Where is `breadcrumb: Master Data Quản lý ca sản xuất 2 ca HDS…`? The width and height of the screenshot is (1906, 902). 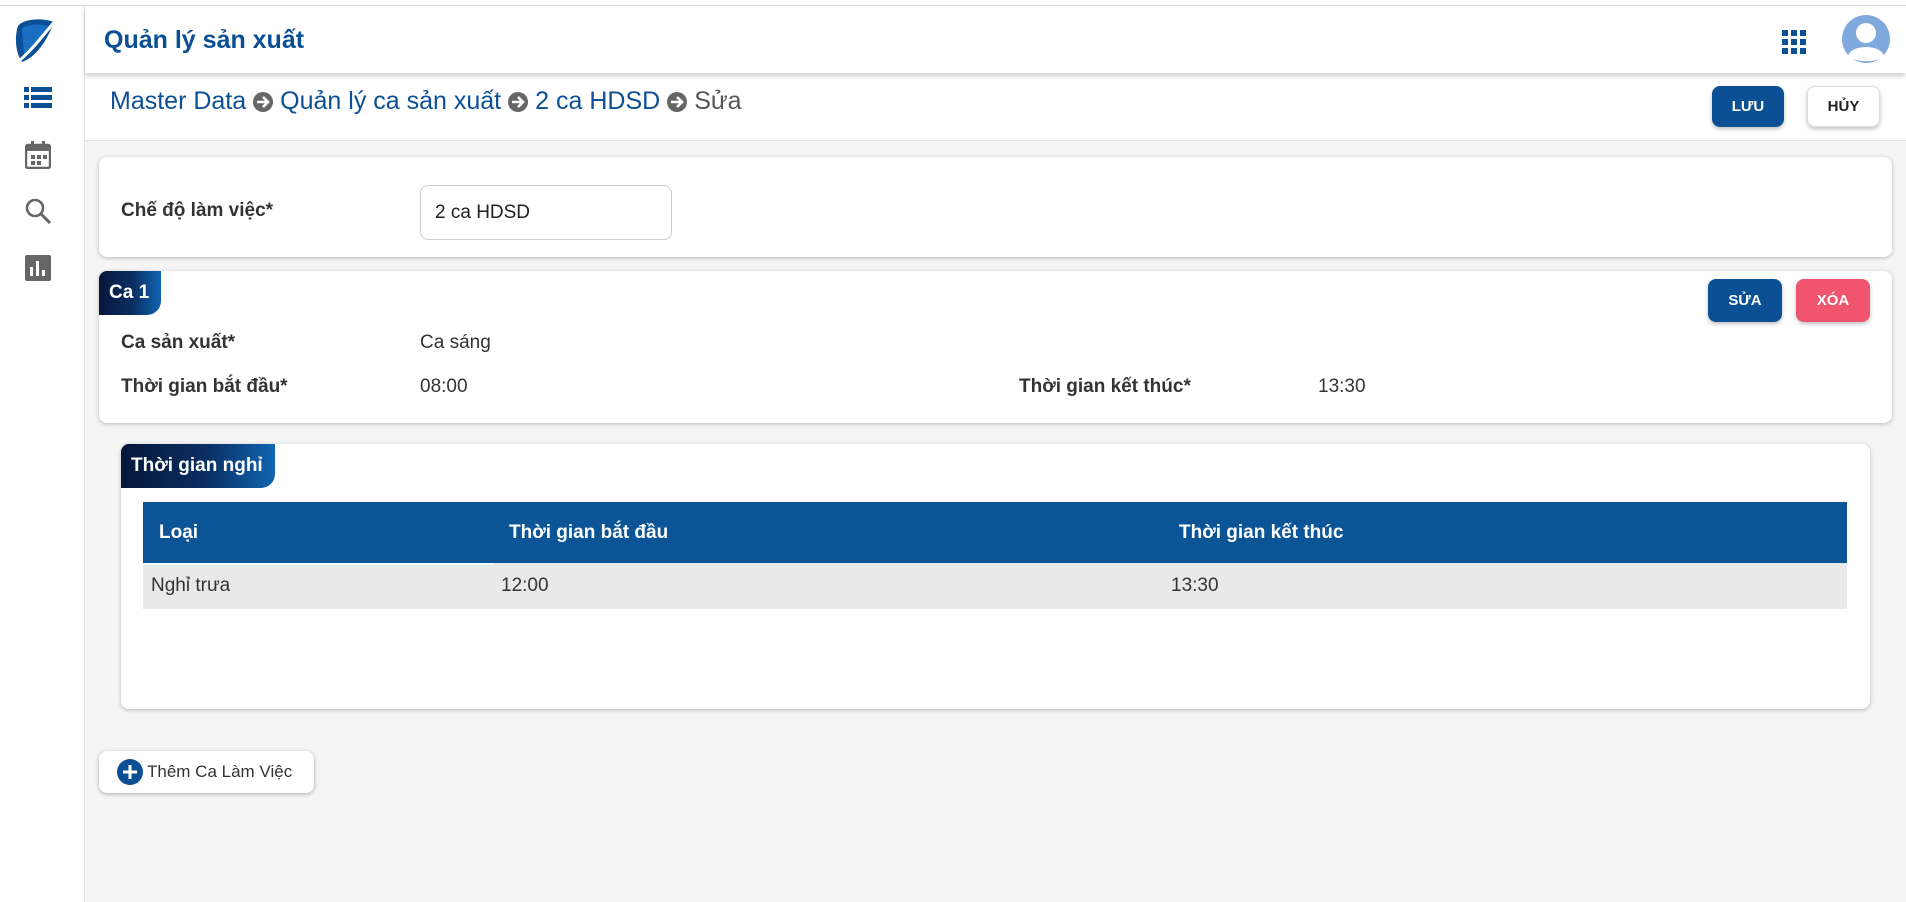
breadcrumb: Master Data Quản lý ca sản xuất 2 ca HDS… is located at coordinates (426, 101).